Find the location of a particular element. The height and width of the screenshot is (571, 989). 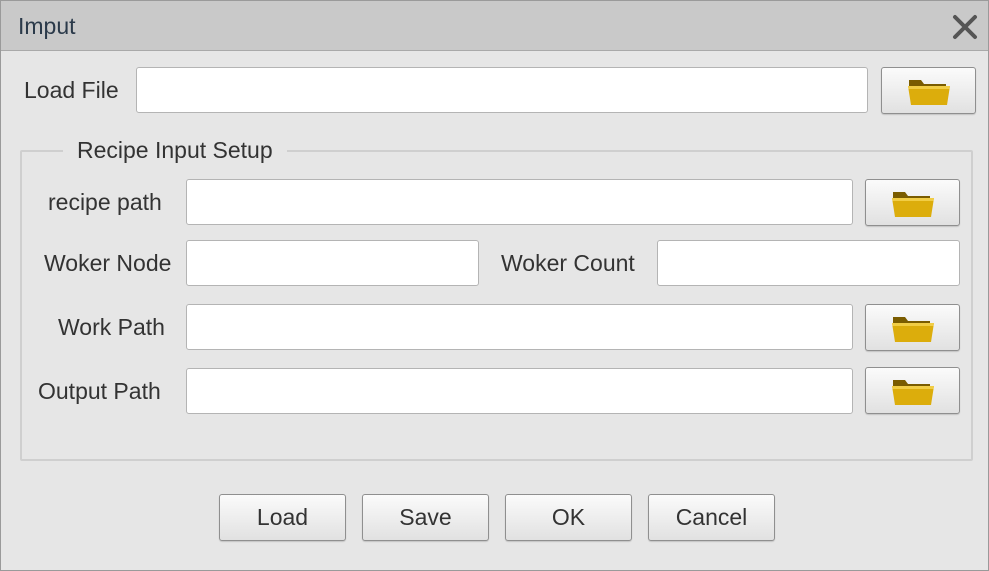

load-file-label: Load File is located at coordinates (71, 90).